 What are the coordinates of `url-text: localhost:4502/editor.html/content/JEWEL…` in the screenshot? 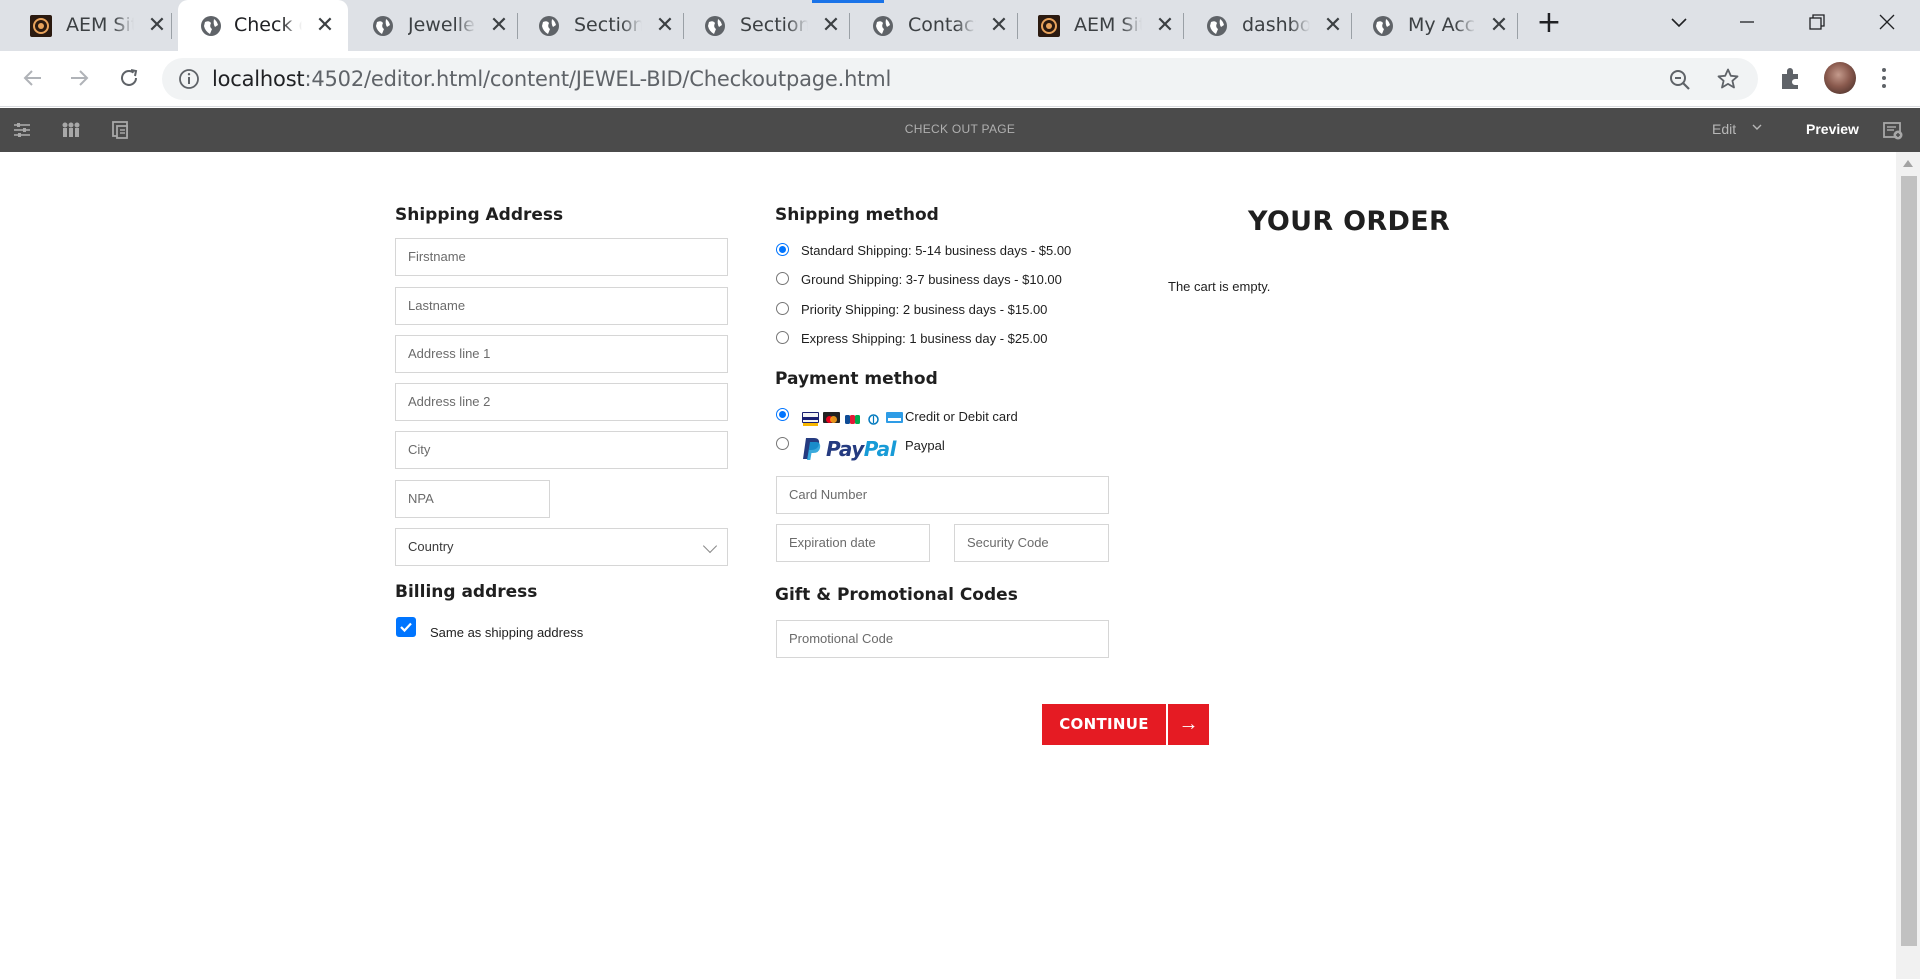 It's located at (551, 79).